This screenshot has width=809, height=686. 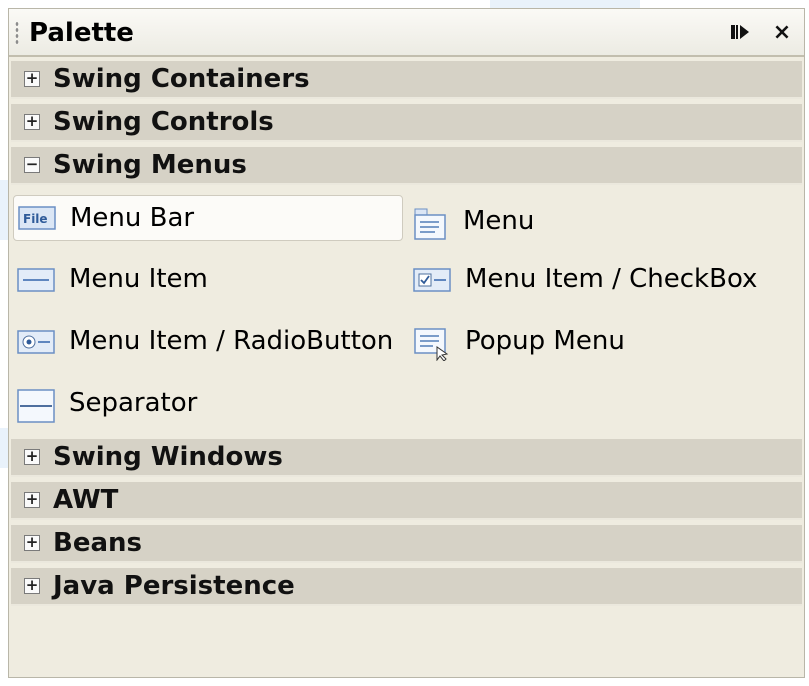 I want to click on menu-item-checkbox-icon, so click(x=432, y=280).